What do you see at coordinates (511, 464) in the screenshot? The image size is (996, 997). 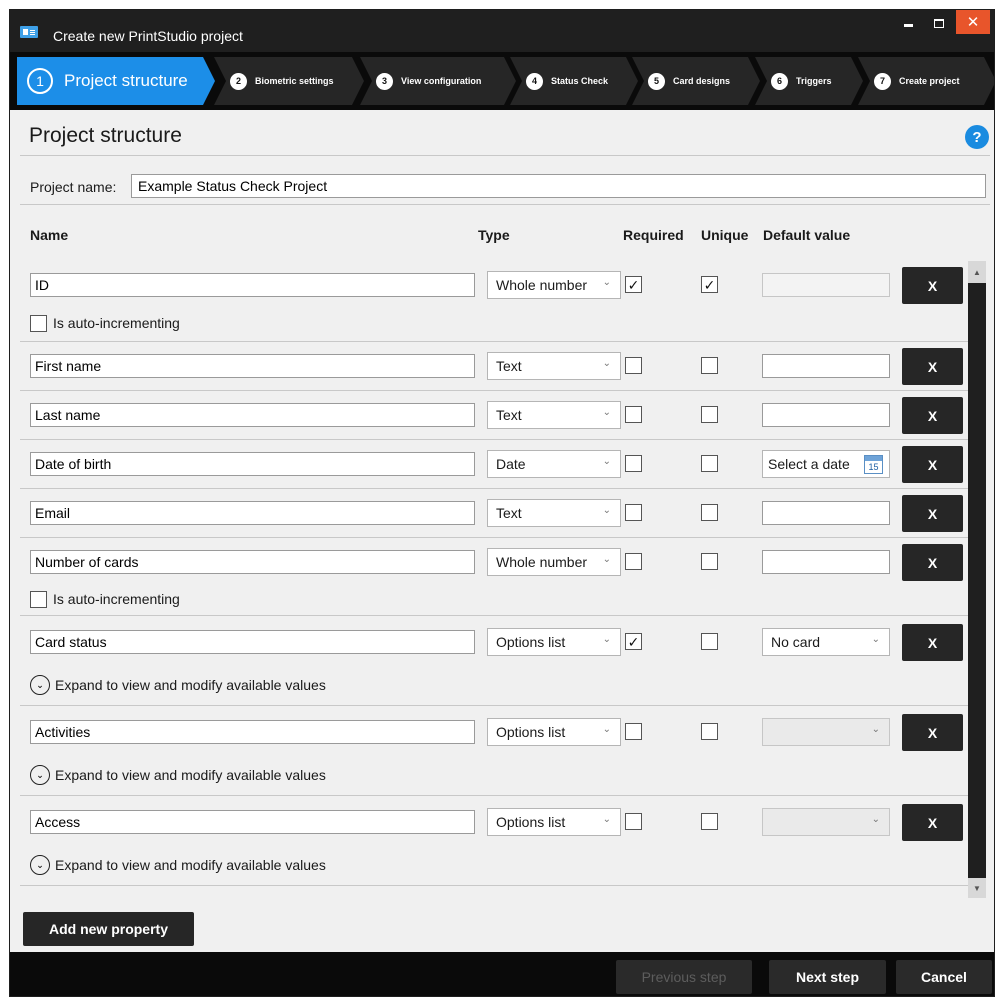 I see `property-type-value: Date` at bounding box center [511, 464].